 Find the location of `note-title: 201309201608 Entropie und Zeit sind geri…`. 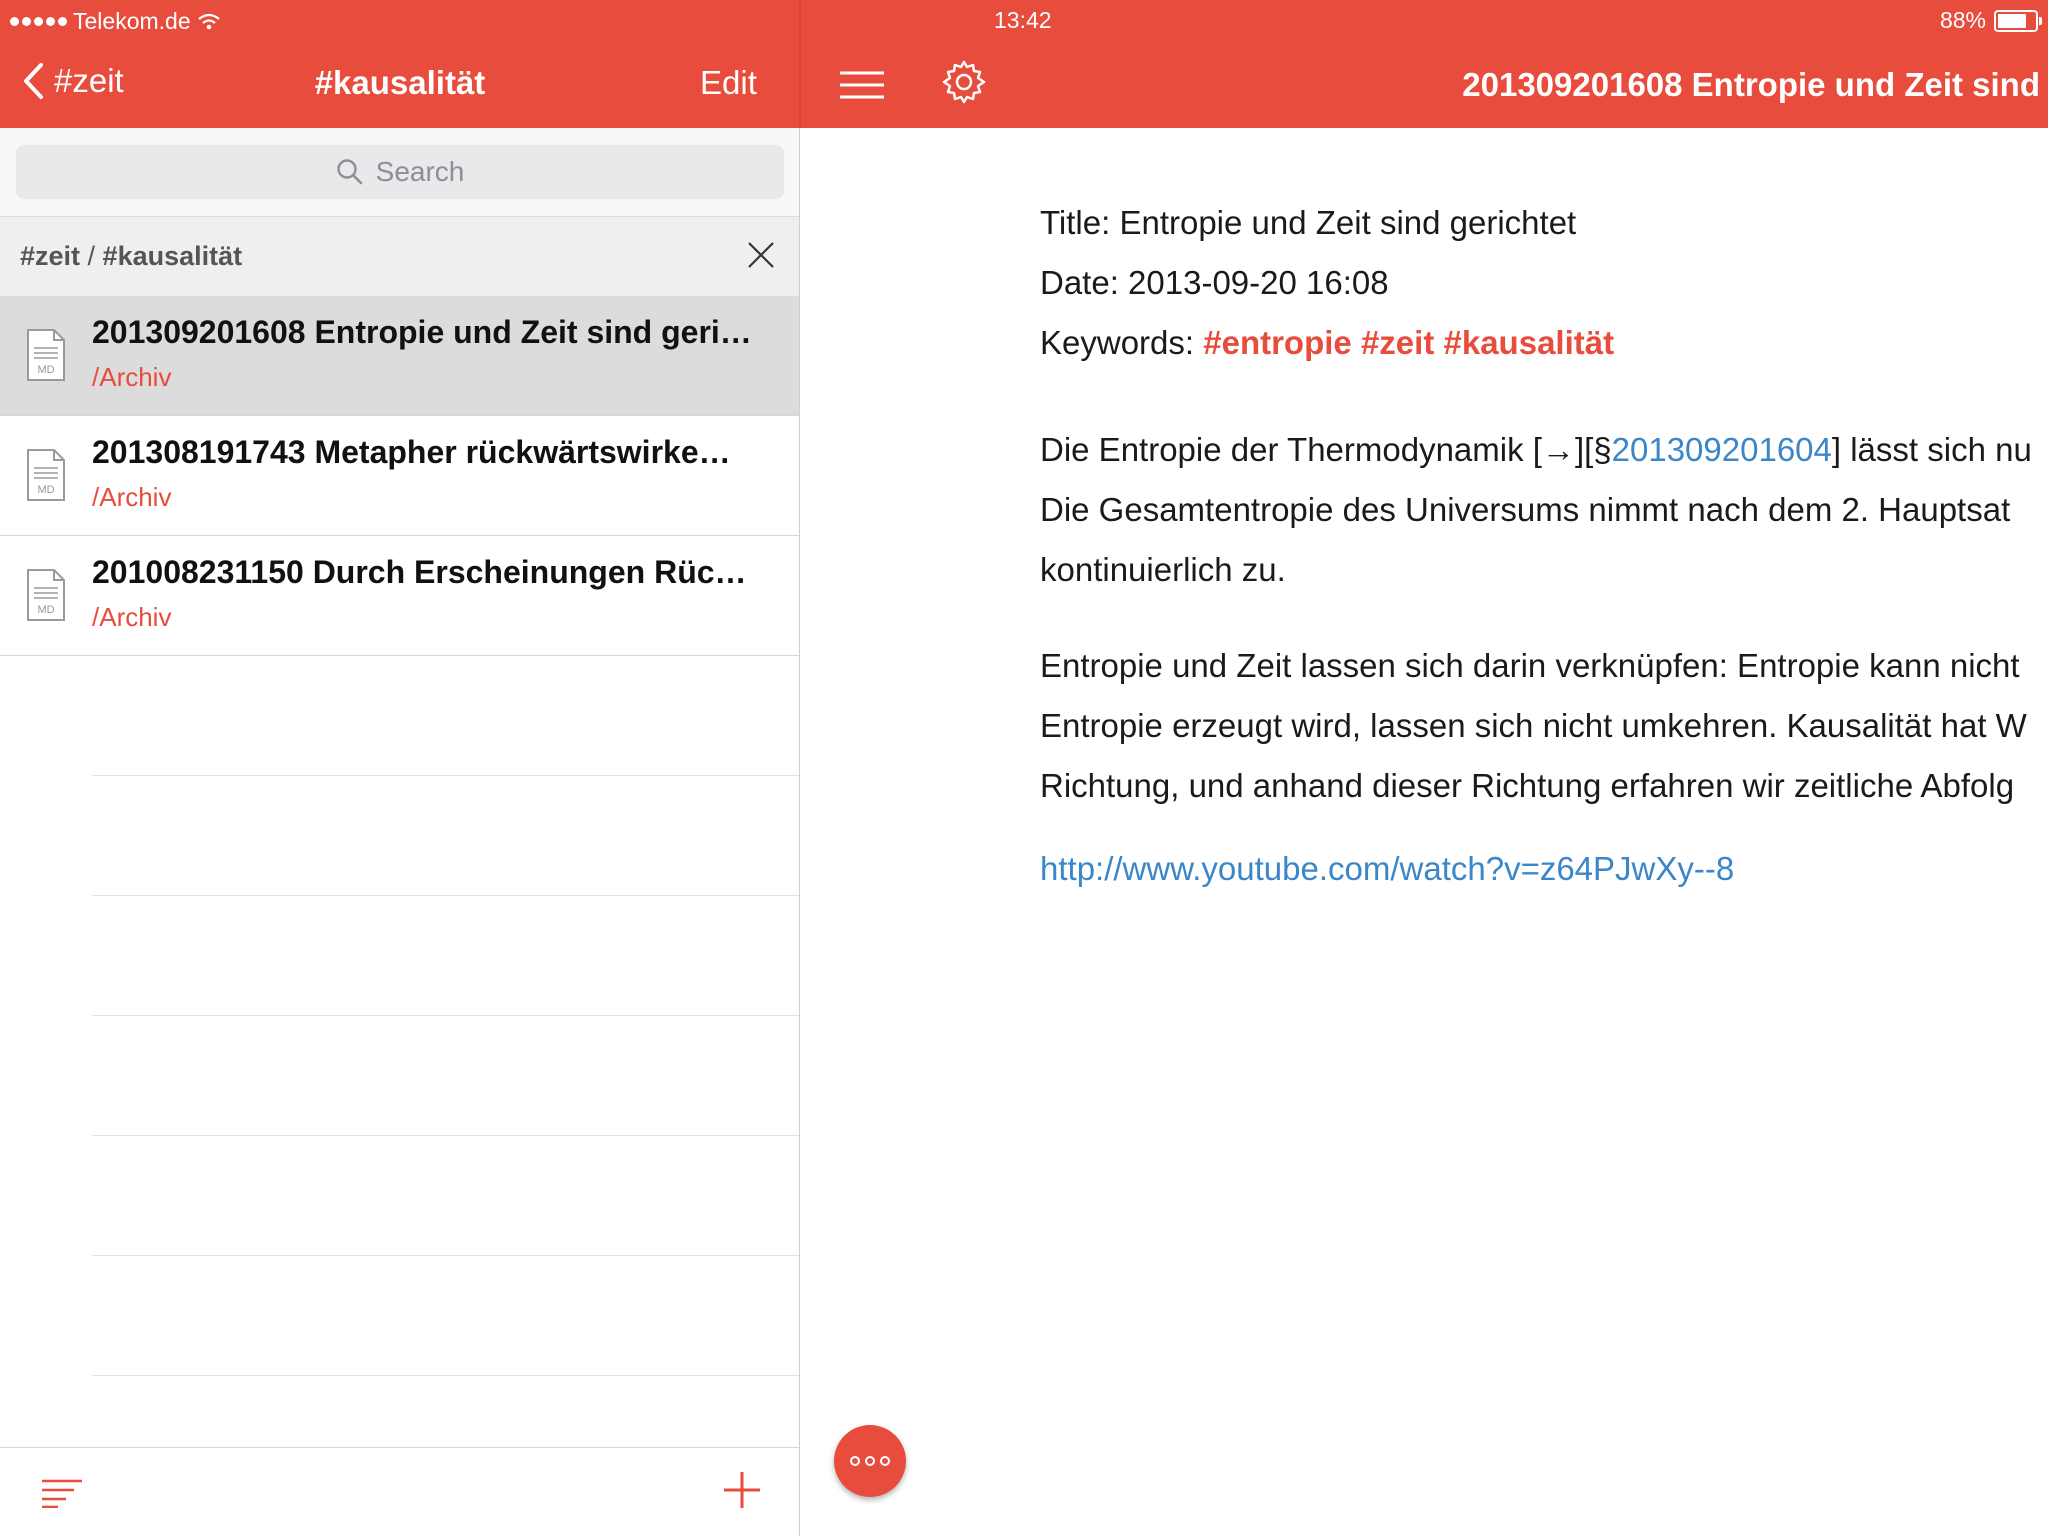

note-title: 201309201608 Entropie und Zeit sind geri… is located at coordinates (422, 332).